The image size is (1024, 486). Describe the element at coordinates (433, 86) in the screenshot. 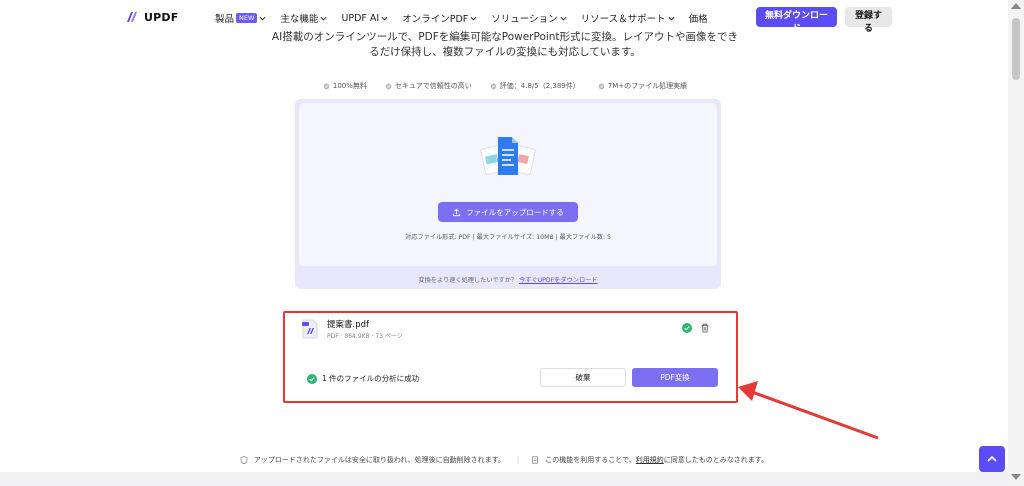

I see `feature-label: セキュアで信頼性の高い` at that location.